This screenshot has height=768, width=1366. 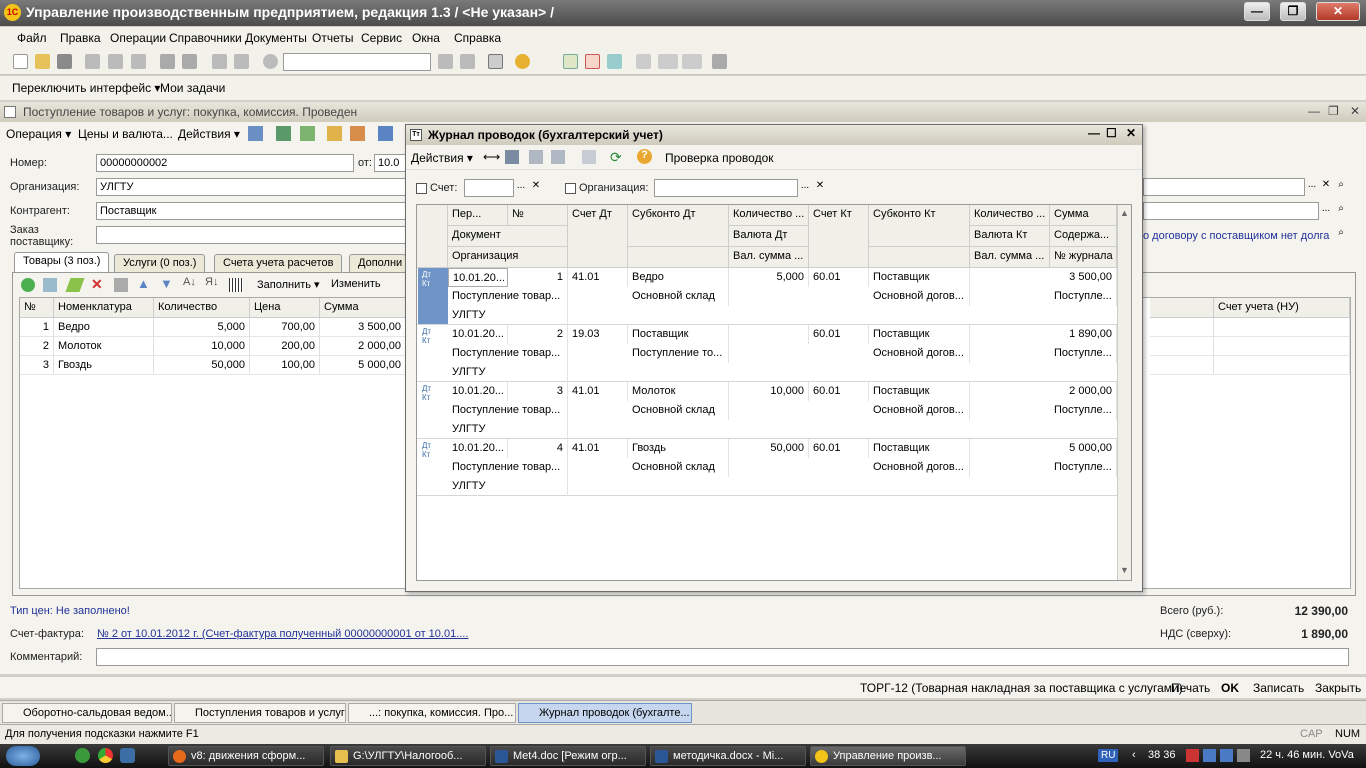 What do you see at coordinates (820, 188) in the screenshot?
I see `org-clear-icon: ✕` at bounding box center [820, 188].